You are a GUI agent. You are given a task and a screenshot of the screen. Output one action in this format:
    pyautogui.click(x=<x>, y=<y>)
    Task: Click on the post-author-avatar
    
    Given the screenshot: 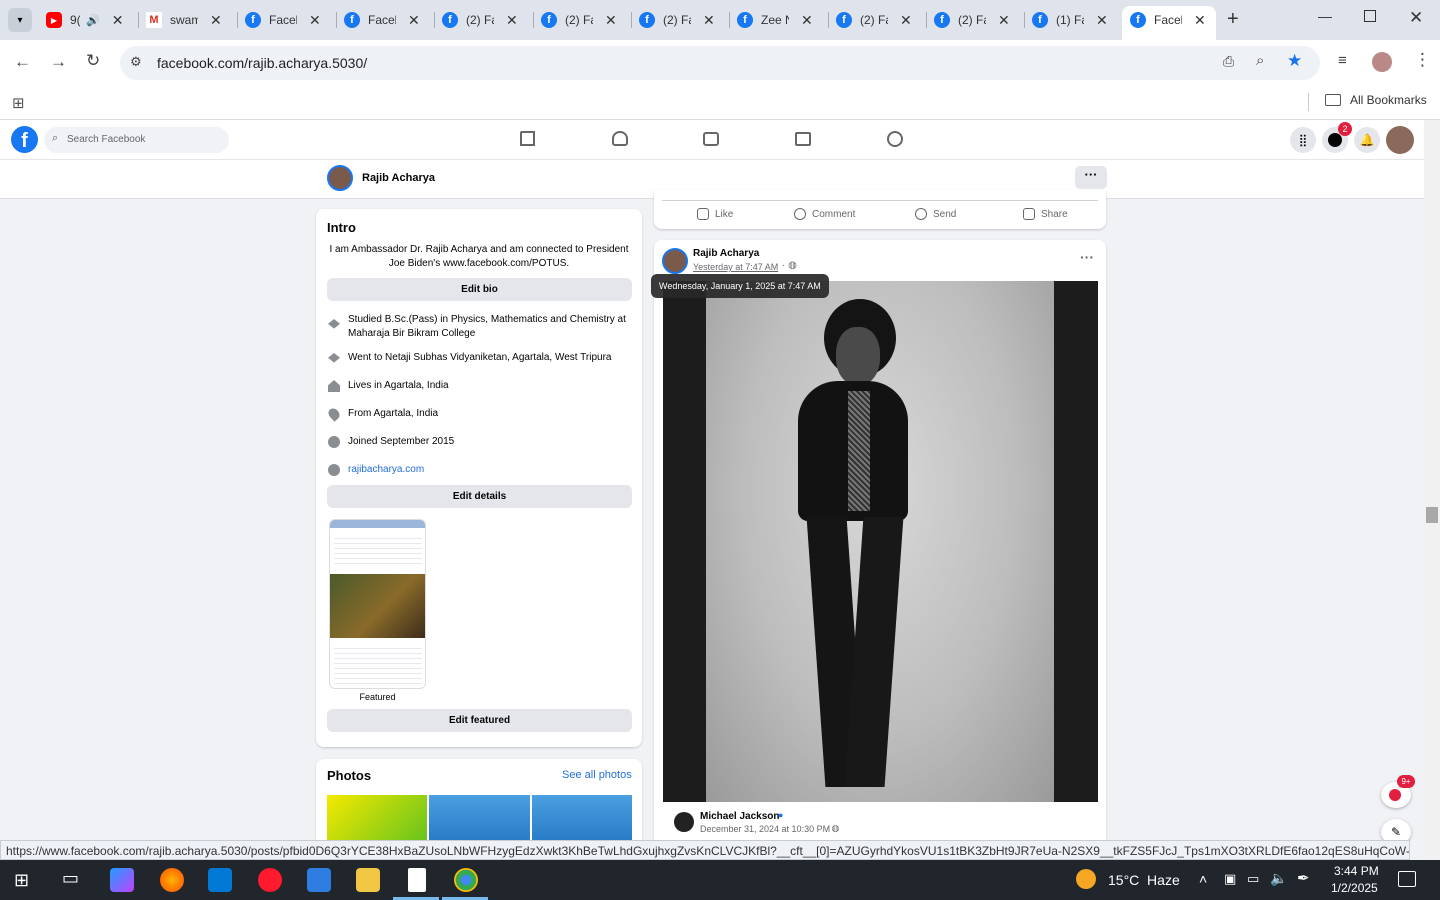 What is the action you would take?
    pyautogui.click(x=675, y=261)
    